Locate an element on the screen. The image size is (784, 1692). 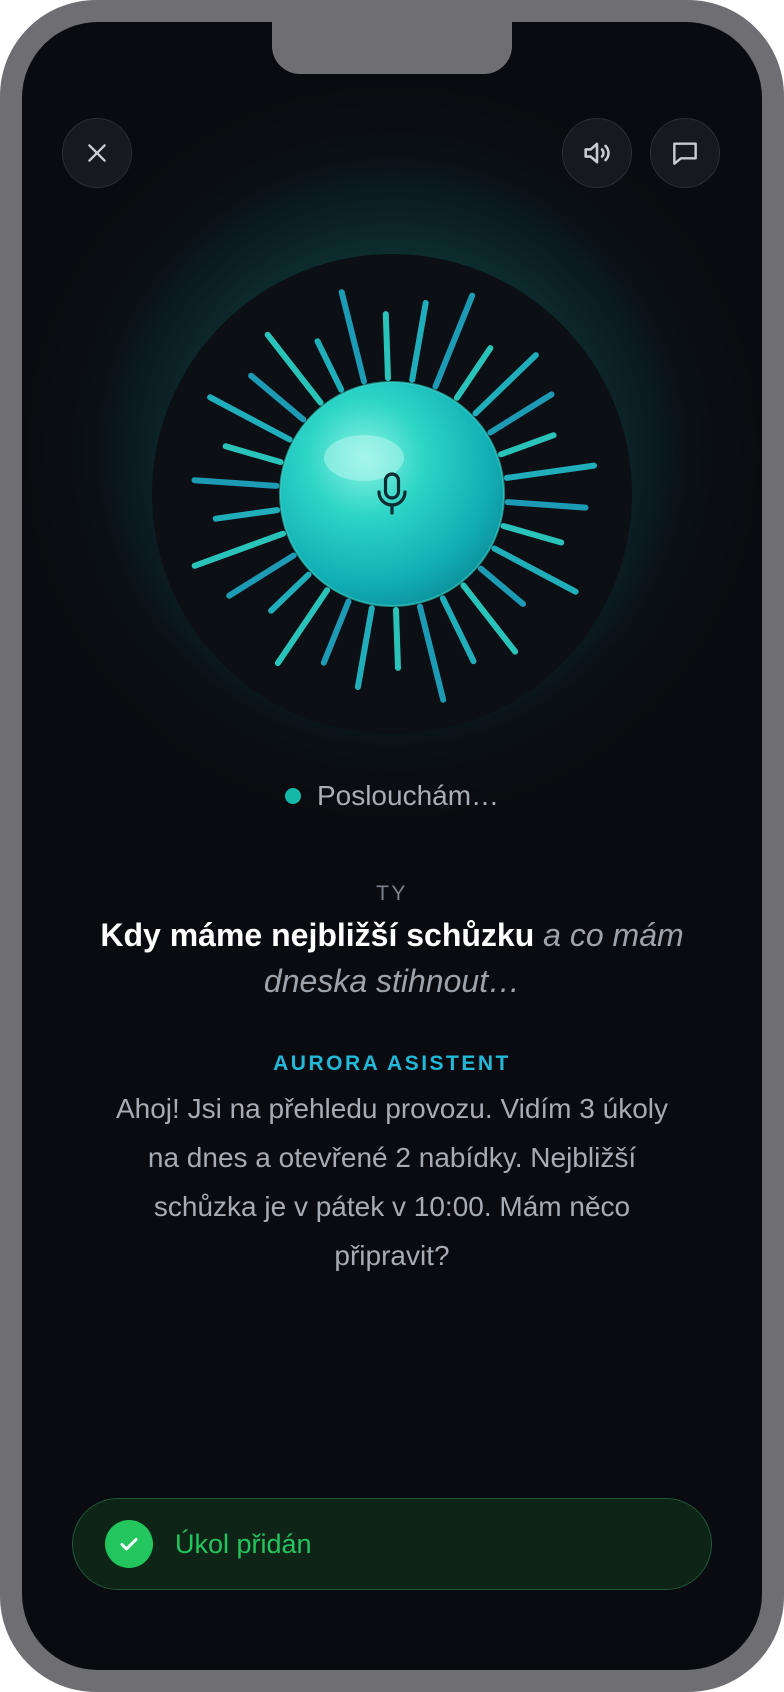
task-added-toast: Úkol přidán is located at coordinates (392, 1544).